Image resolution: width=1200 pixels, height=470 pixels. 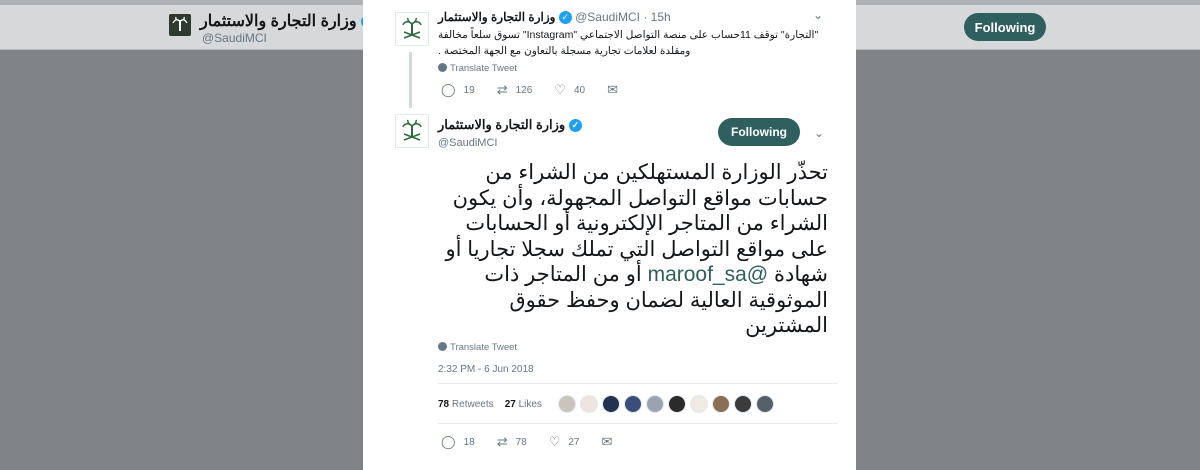 I want to click on like-count: 40, so click(x=579, y=90).